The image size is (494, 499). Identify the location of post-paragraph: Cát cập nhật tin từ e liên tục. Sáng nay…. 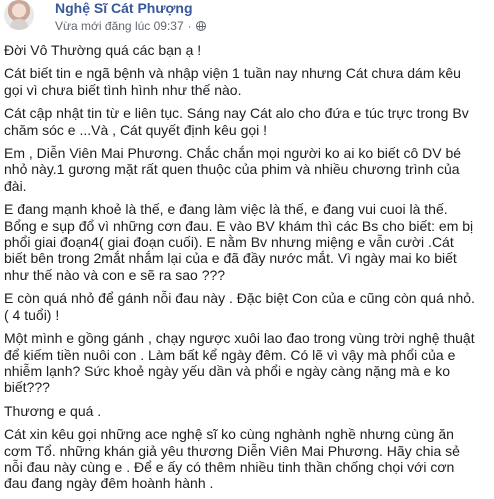
(247, 121).